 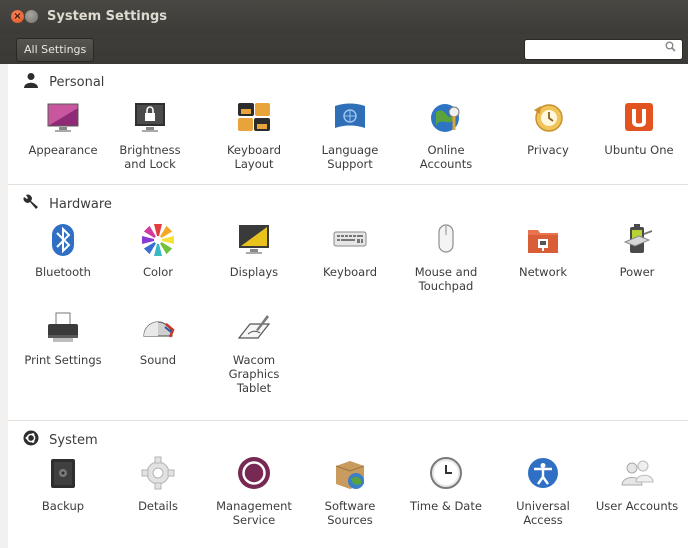 I want to click on close-icon: ×, so click(x=17, y=16).